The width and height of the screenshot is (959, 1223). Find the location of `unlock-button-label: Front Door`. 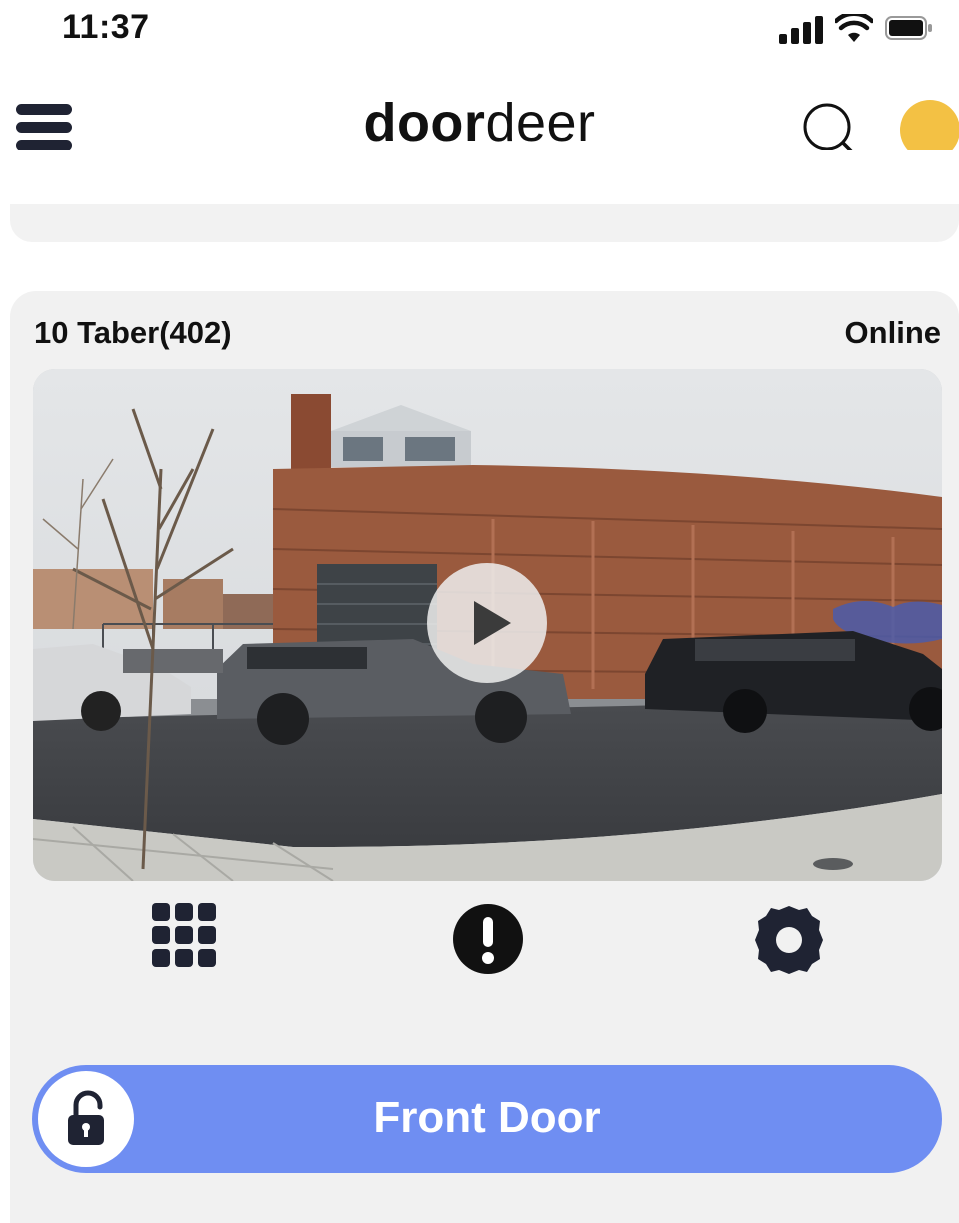

unlock-button-label: Front Door is located at coordinates (487, 1117).